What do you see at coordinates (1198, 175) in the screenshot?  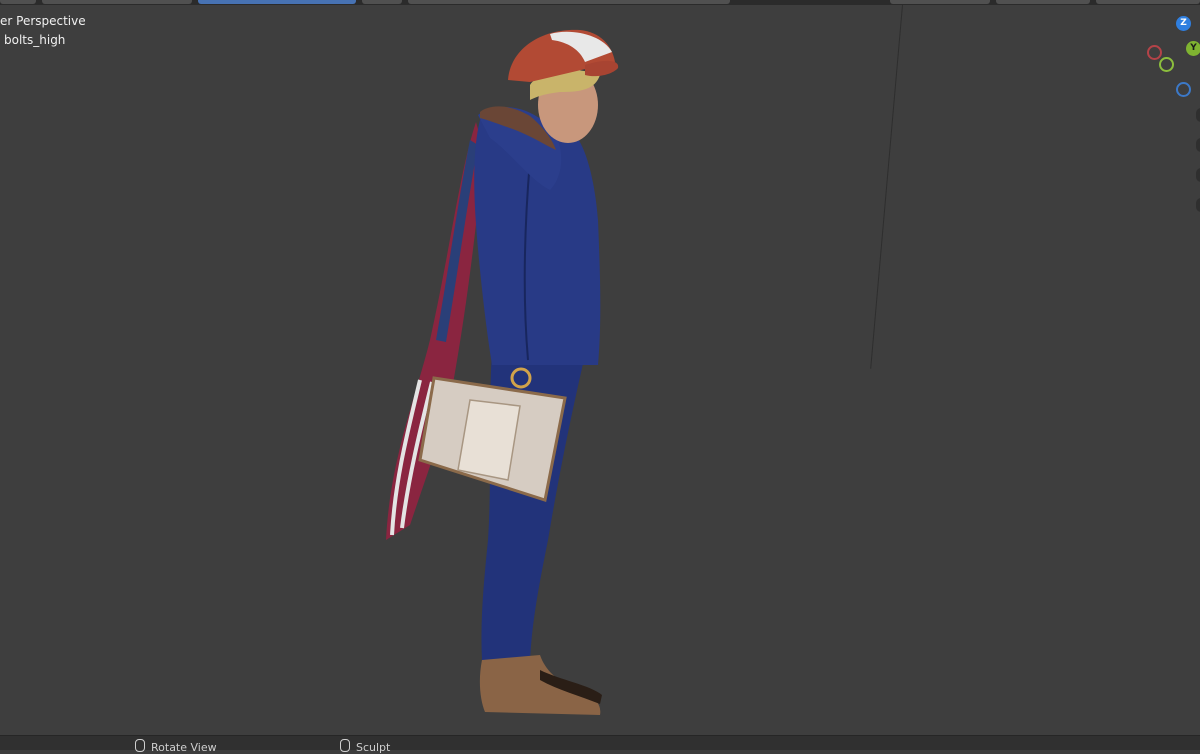 I see `camera-button` at bounding box center [1198, 175].